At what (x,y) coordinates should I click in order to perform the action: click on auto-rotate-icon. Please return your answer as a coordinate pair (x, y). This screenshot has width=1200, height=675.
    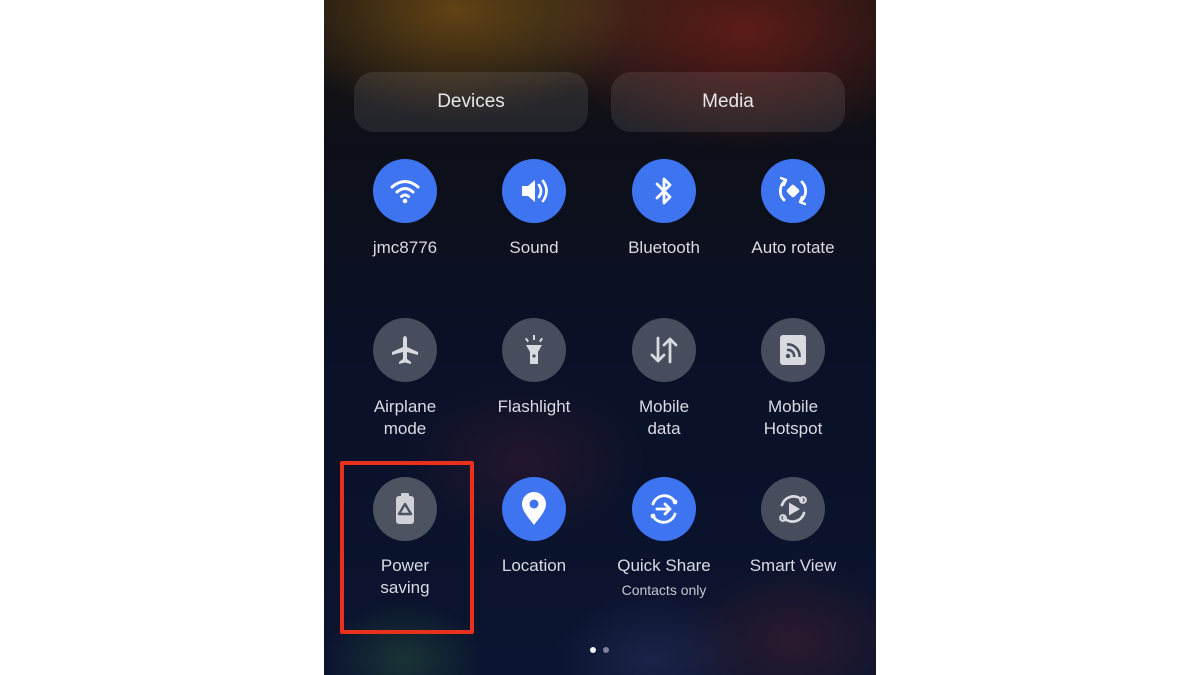
    Looking at the image, I should click on (793, 191).